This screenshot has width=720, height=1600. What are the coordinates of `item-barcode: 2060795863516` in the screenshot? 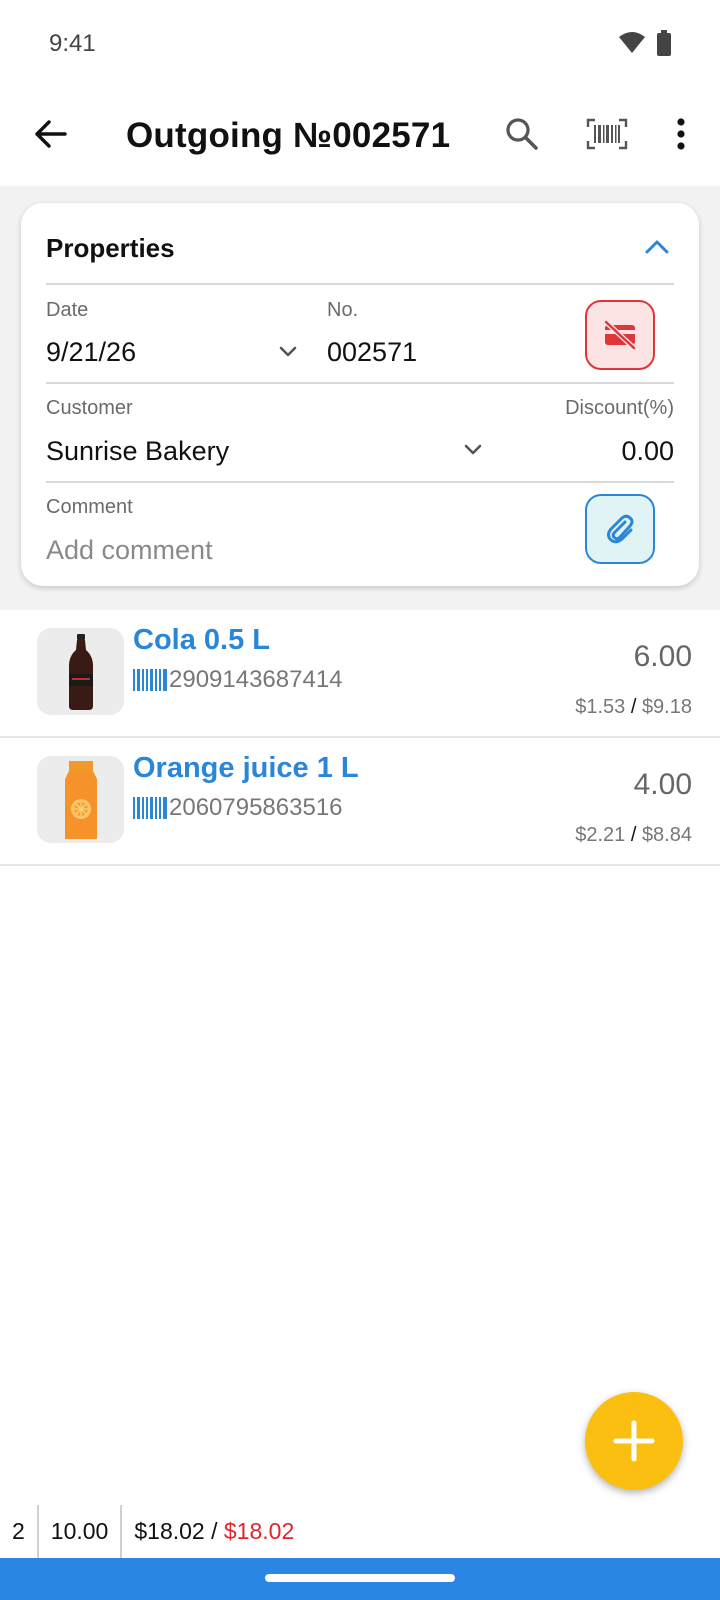 It's located at (238, 808).